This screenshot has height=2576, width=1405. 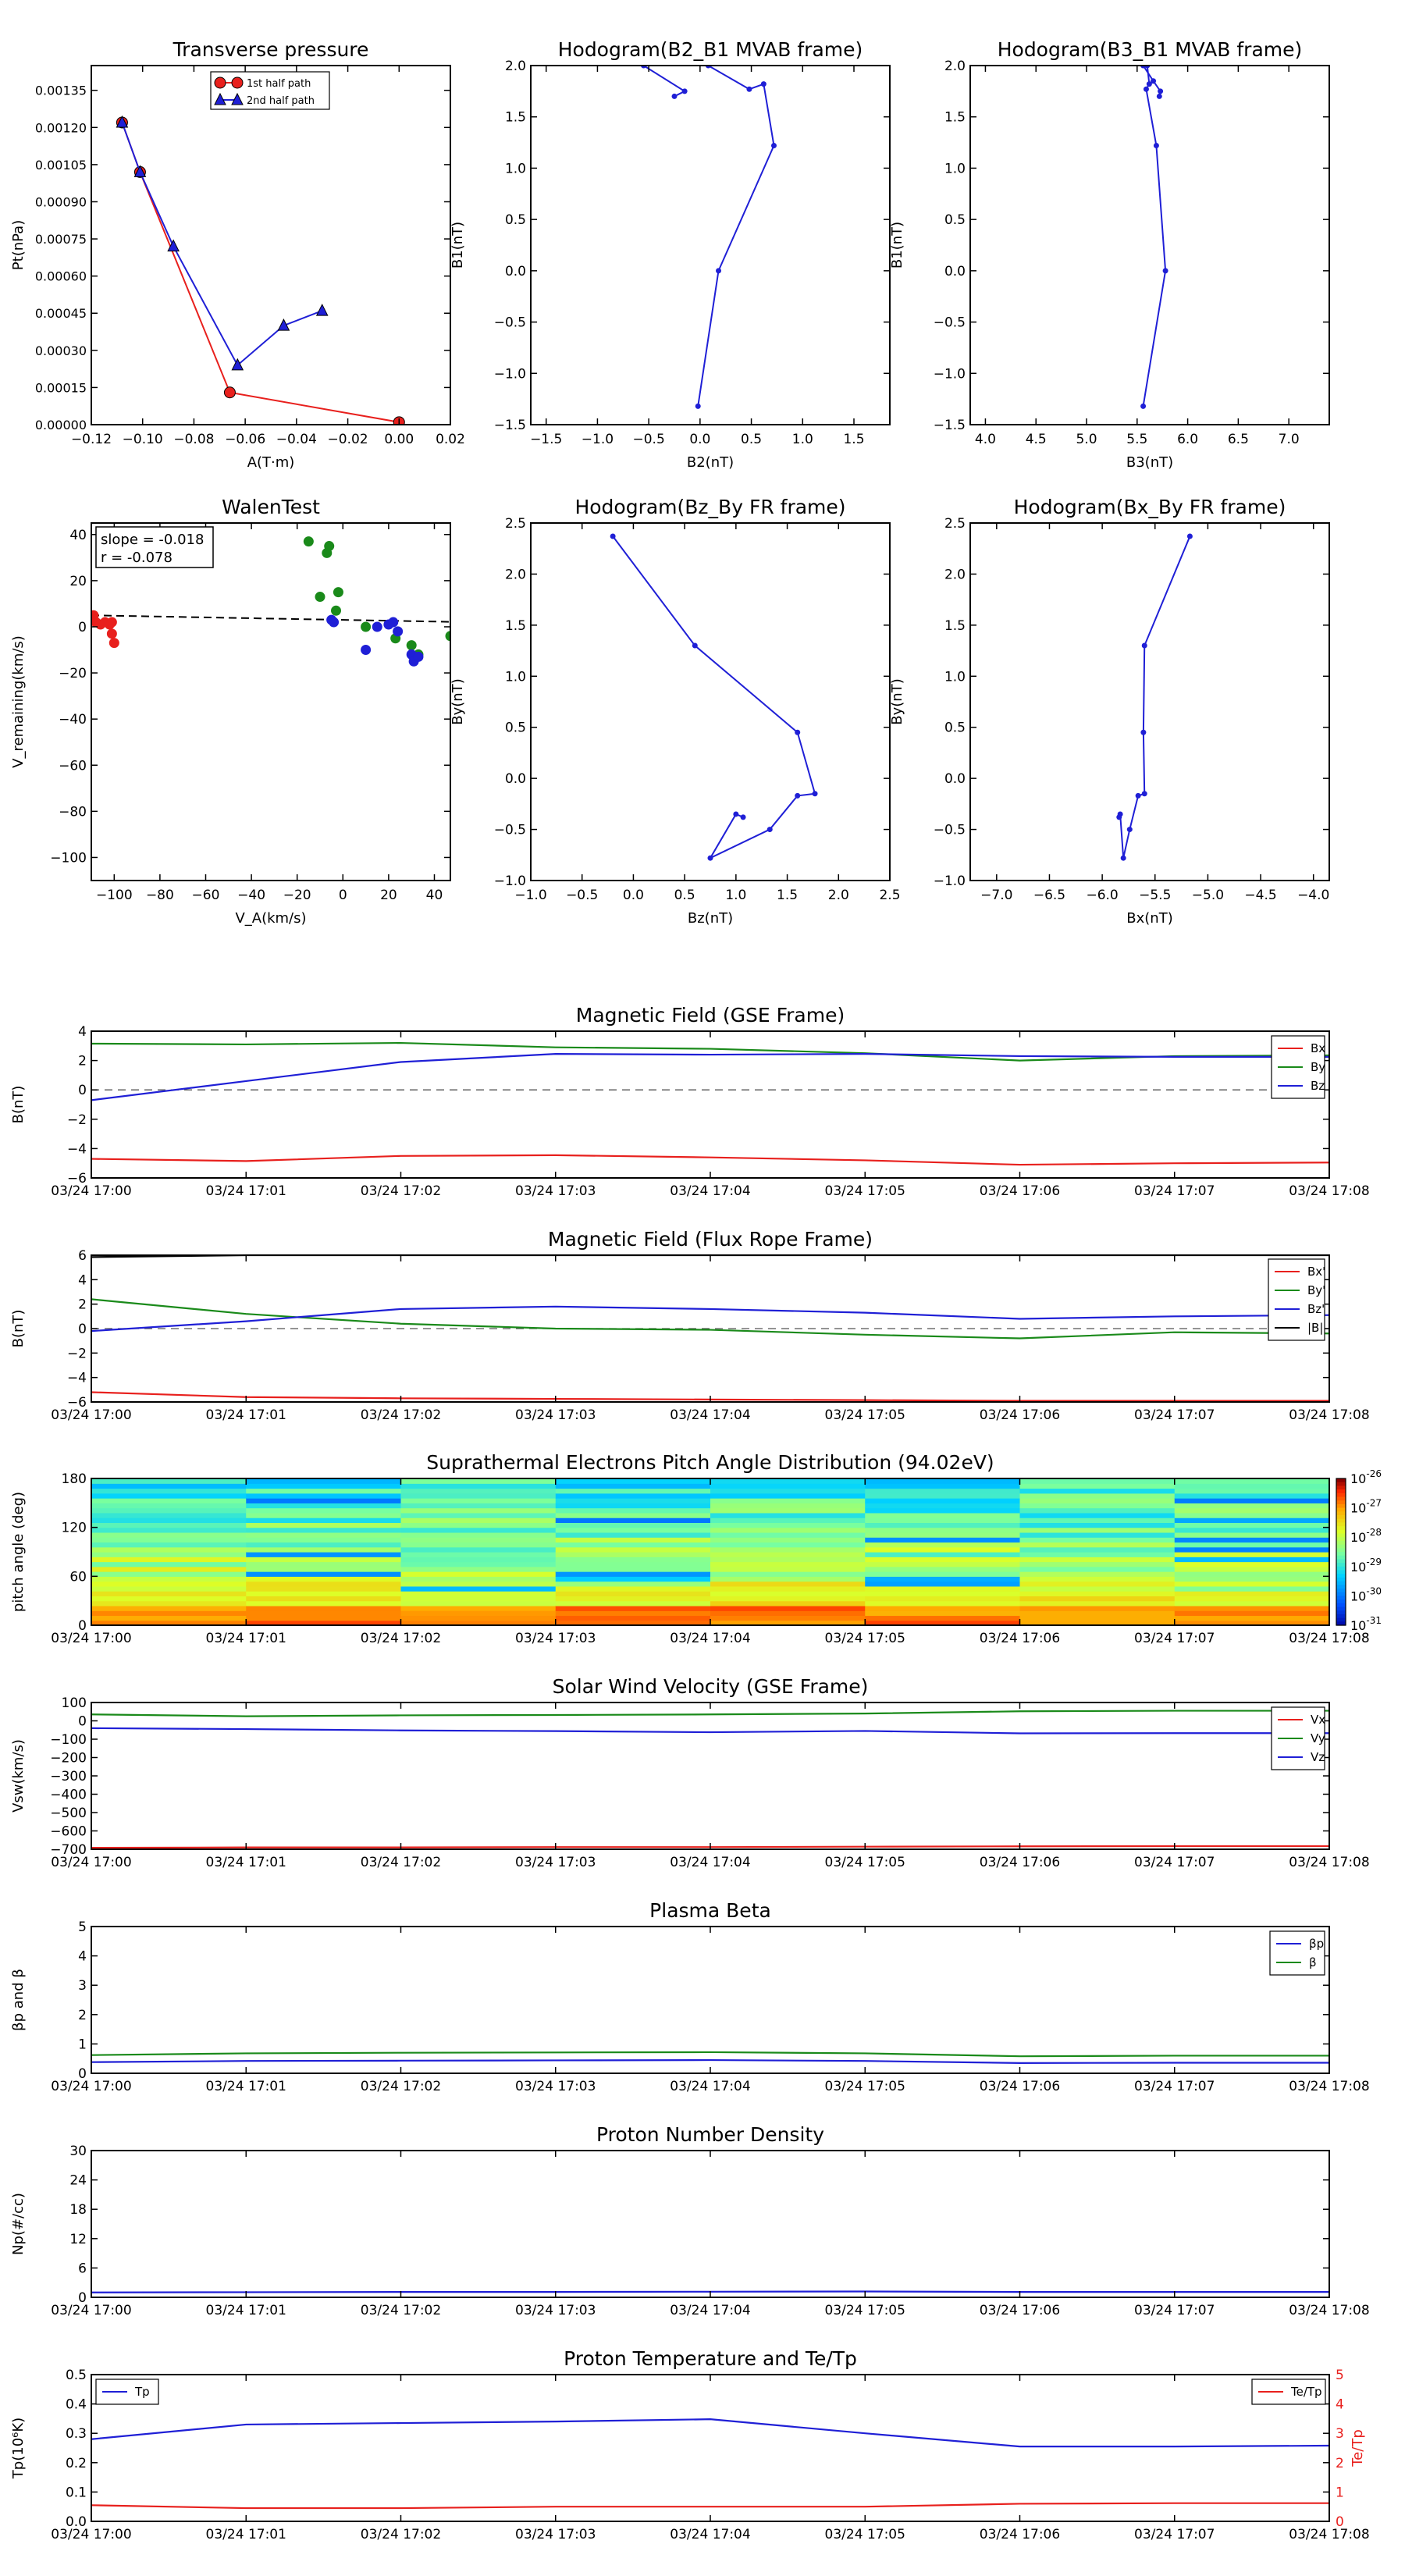 I want to click on np-ylabel: Np(#/cc), so click(x=18, y=2224).